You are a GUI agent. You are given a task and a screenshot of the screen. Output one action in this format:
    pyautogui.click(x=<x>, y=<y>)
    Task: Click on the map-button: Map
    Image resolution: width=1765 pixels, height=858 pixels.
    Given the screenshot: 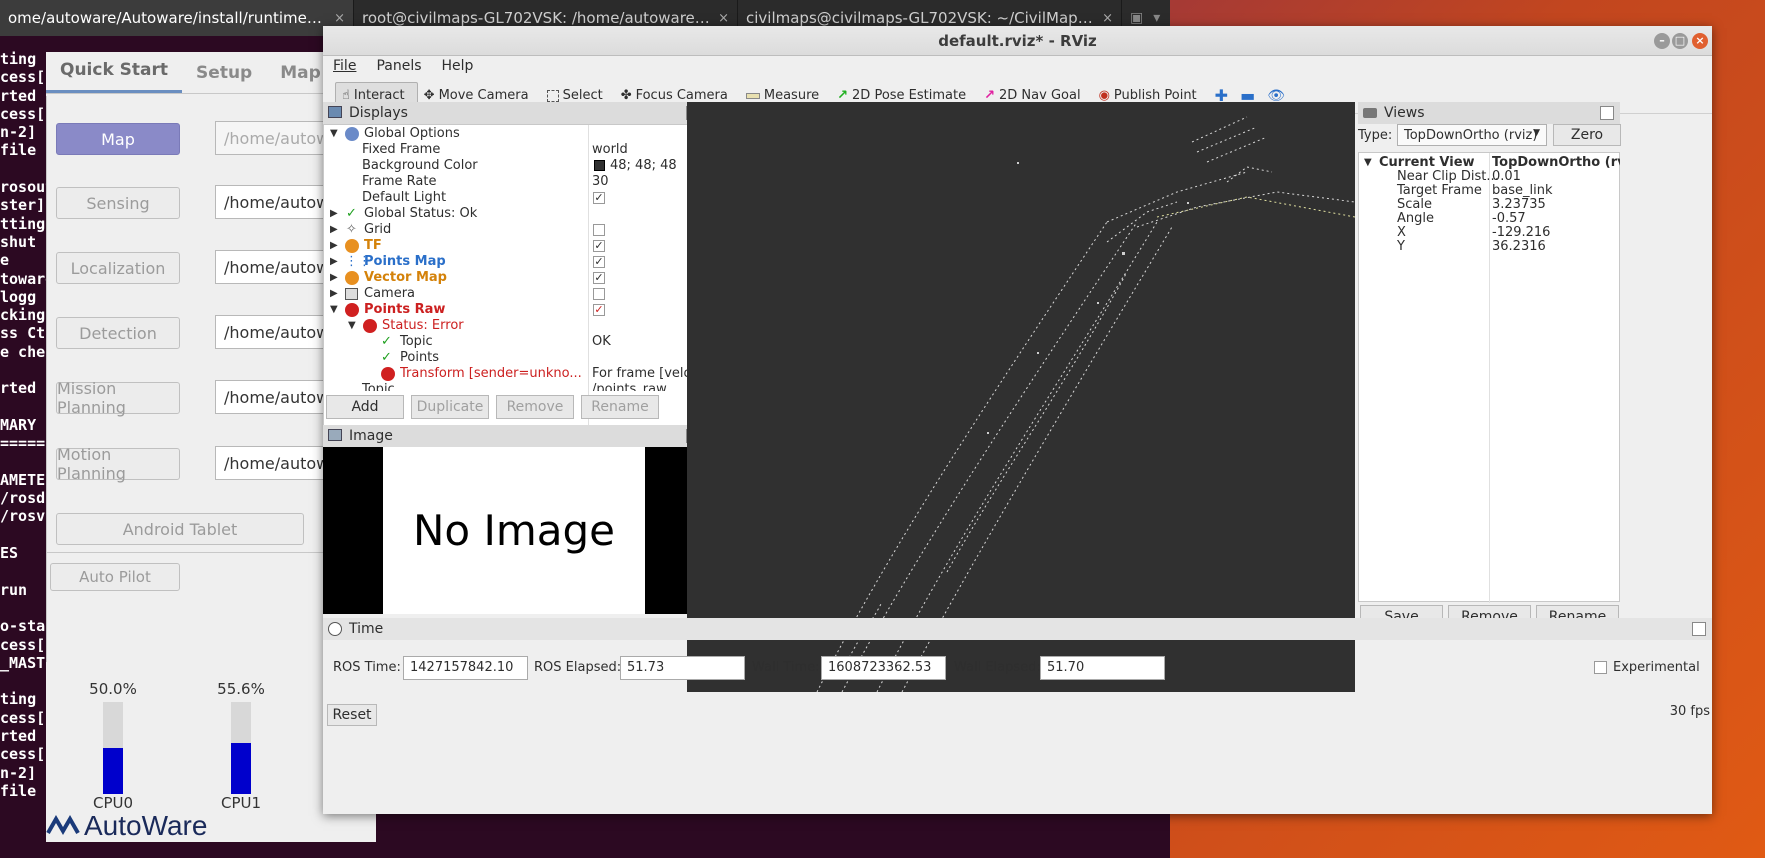 What is the action you would take?
    pyautogui.click(x=118, y=139)
    